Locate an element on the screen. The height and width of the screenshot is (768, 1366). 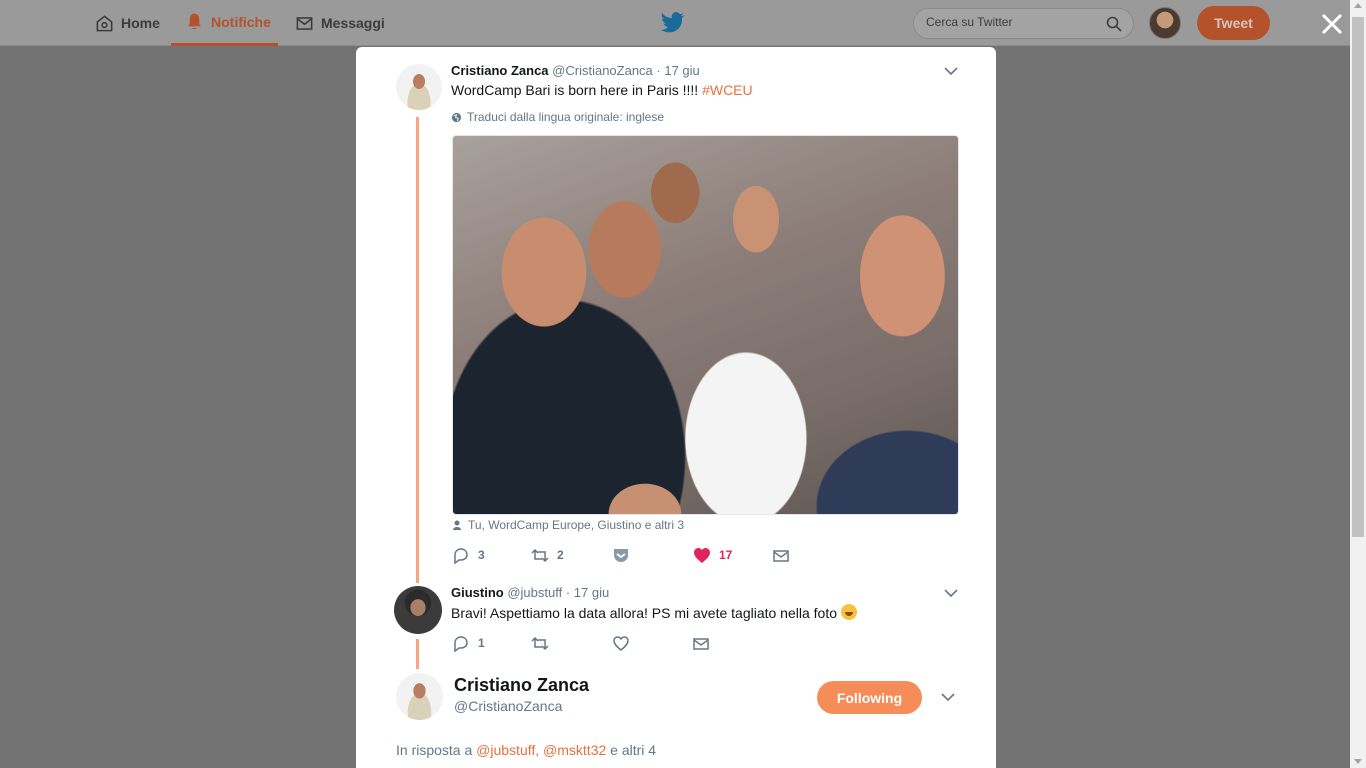
reply-author-handle: @jubstuff is located at coordinates (534, 592).